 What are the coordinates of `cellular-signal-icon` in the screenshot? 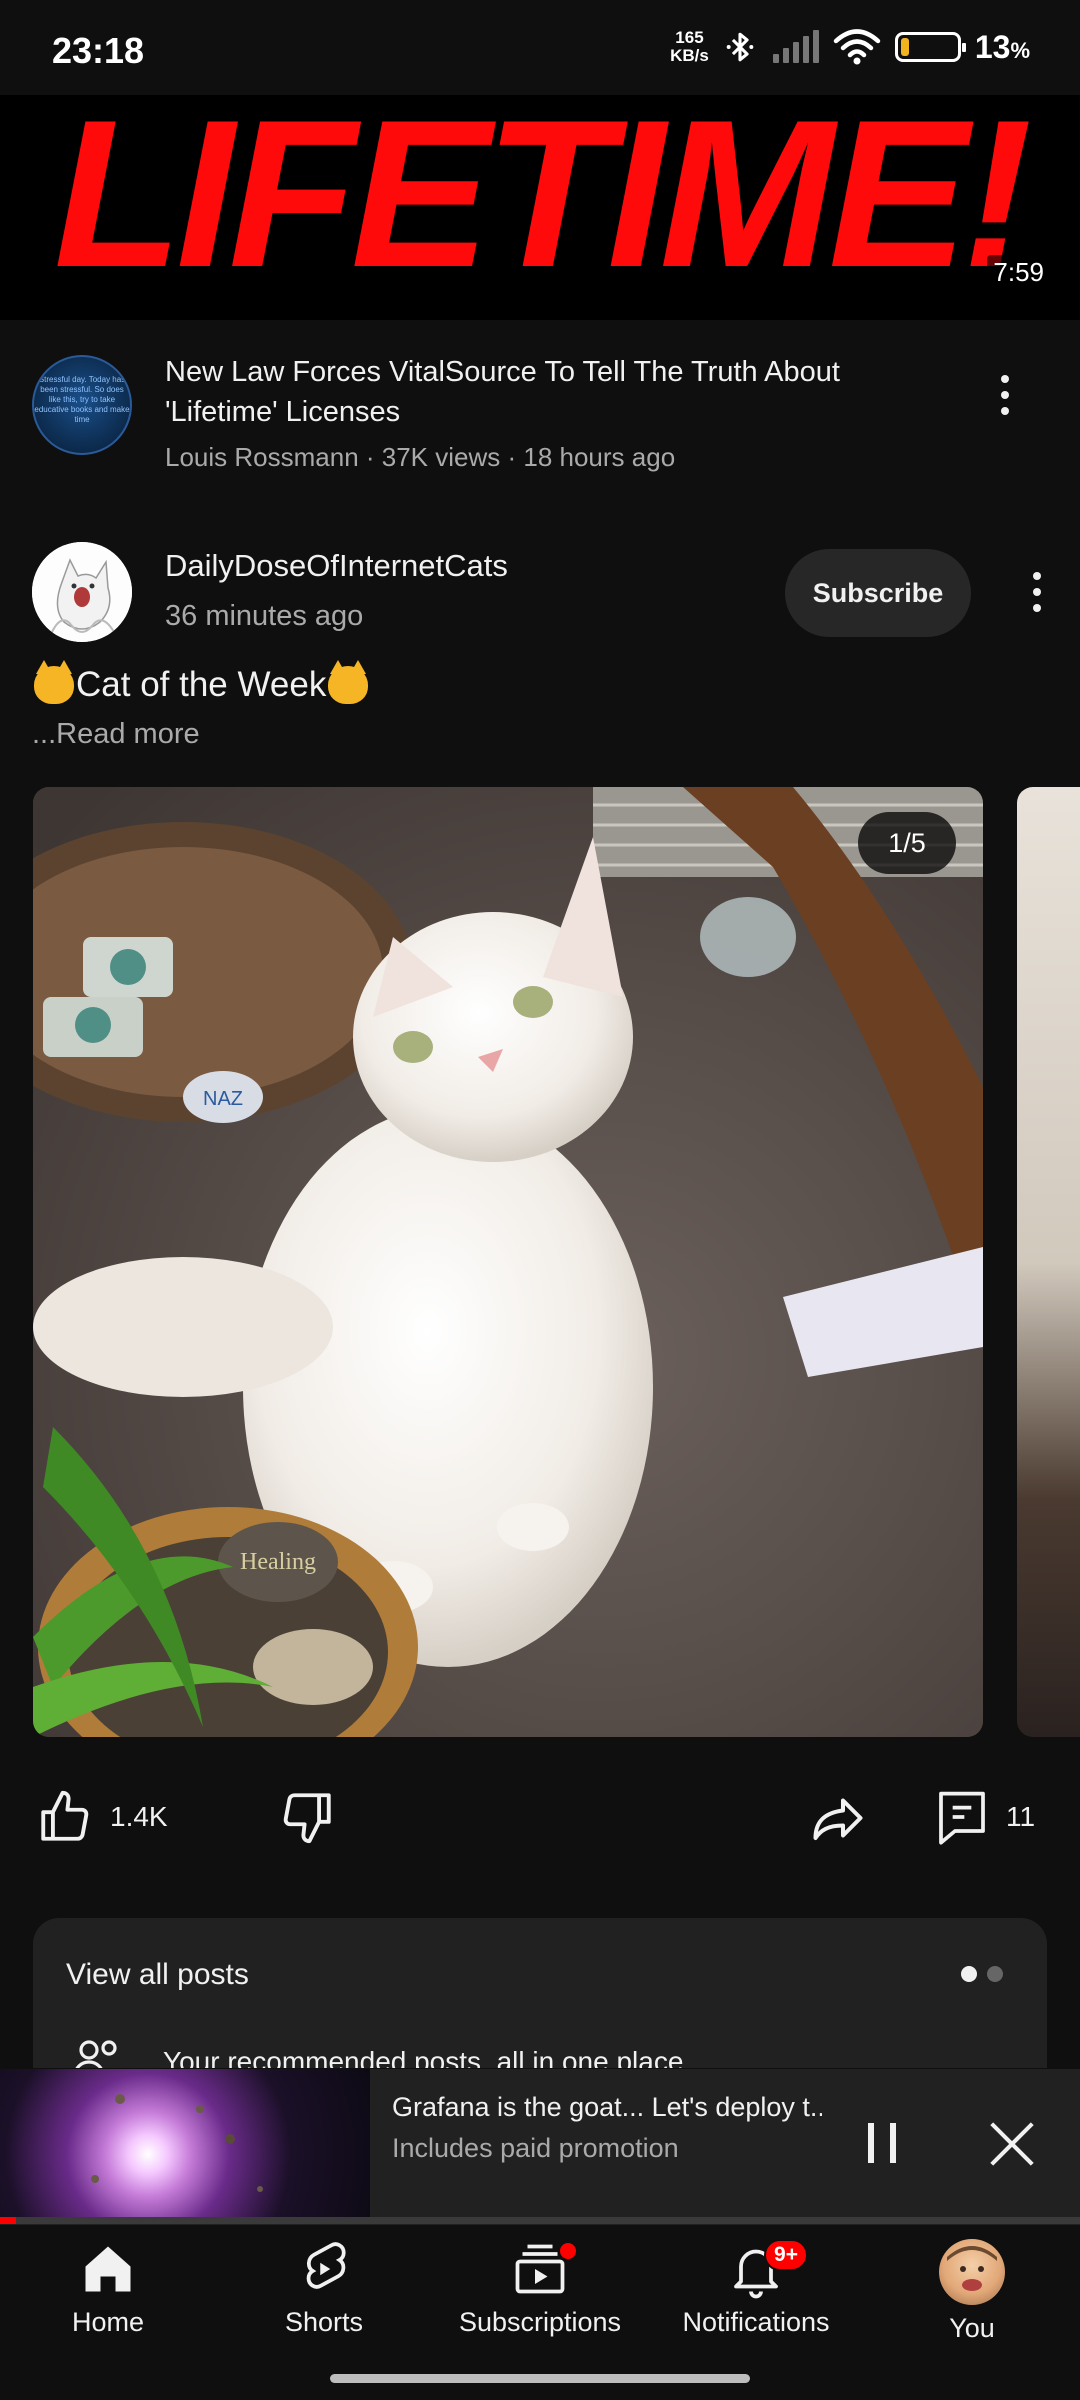 It's located at (795, 46).